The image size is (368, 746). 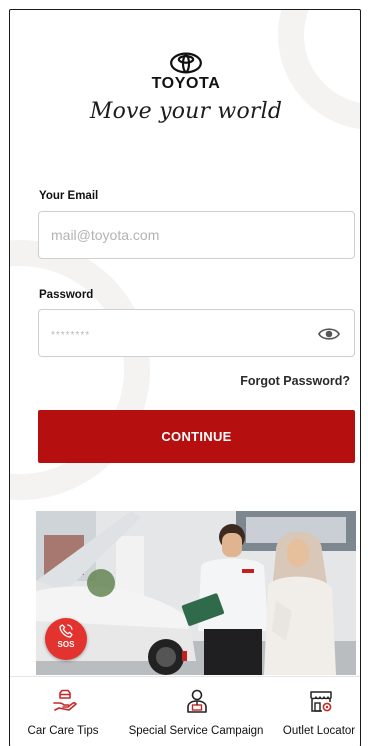 What do you see at coordinates (181, 333) in the screenshot?
I see `password-input` at bounding box center [181, 333].